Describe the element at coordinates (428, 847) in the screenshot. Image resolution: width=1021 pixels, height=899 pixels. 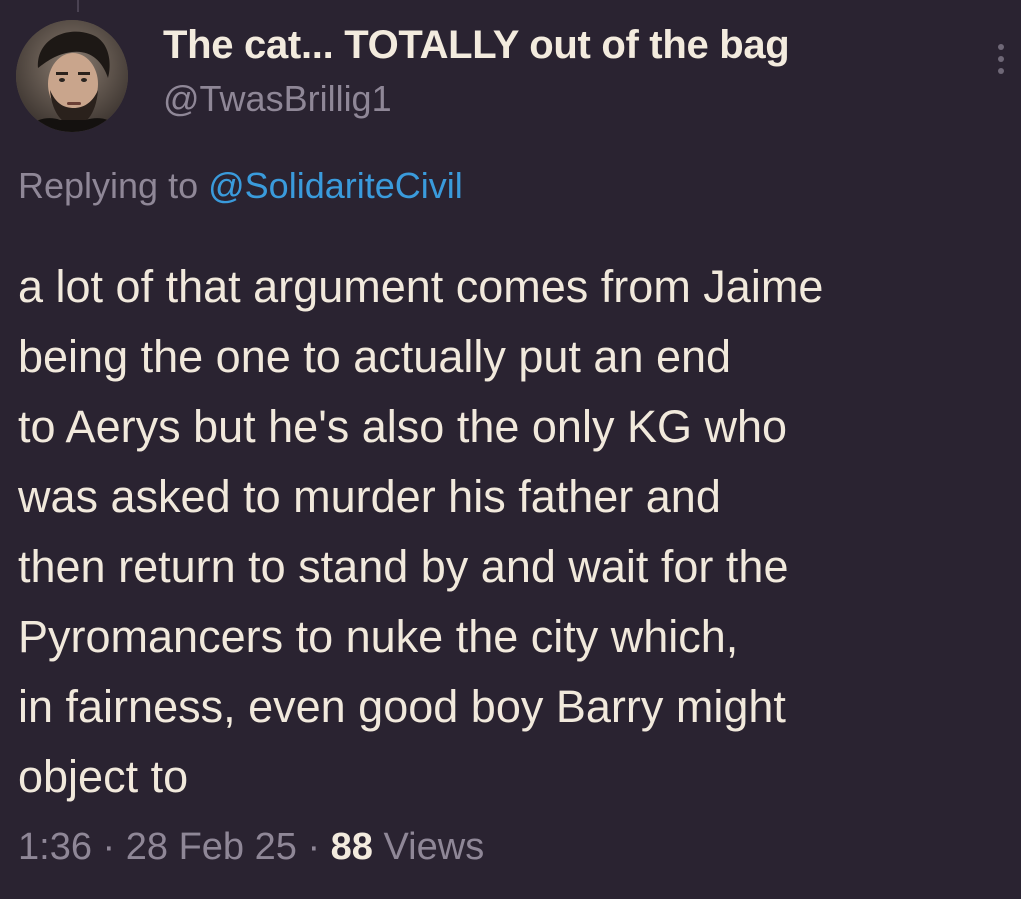
I see `views-label: Views` at that location.